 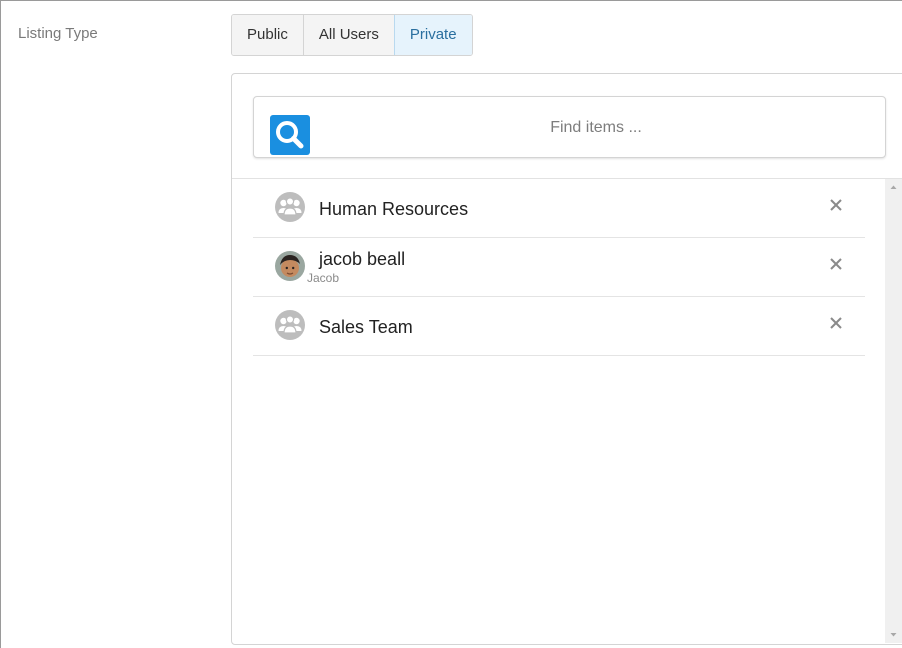 What do you see at coordinates (290, 135) in the screenshot?
I see `search-icon` at bounding box center [290, 135].